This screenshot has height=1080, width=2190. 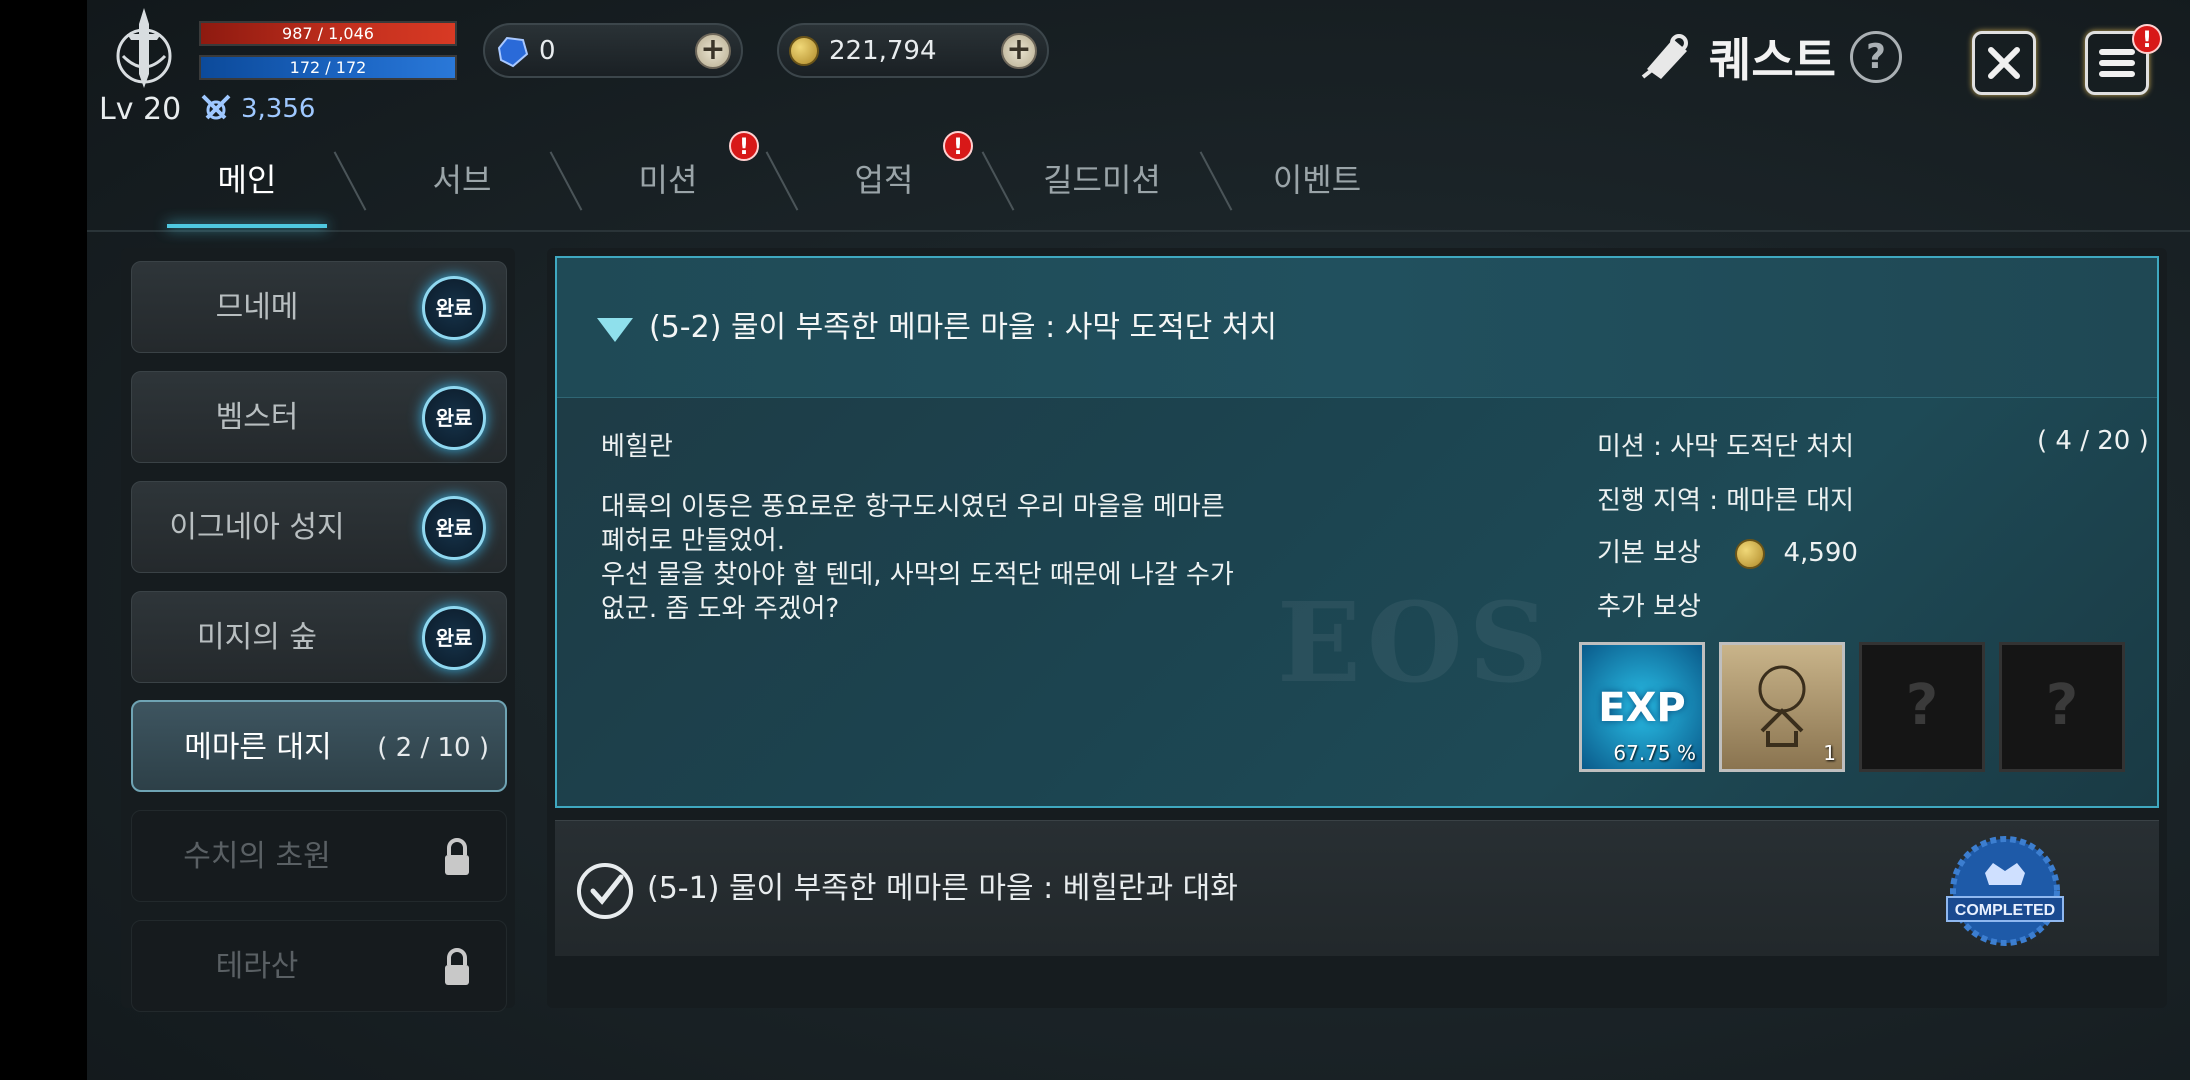 What do you see at coordinates (257, 417) in the screenshot?
I see `region-name: 벰스터` at bounding box center [257, 417].